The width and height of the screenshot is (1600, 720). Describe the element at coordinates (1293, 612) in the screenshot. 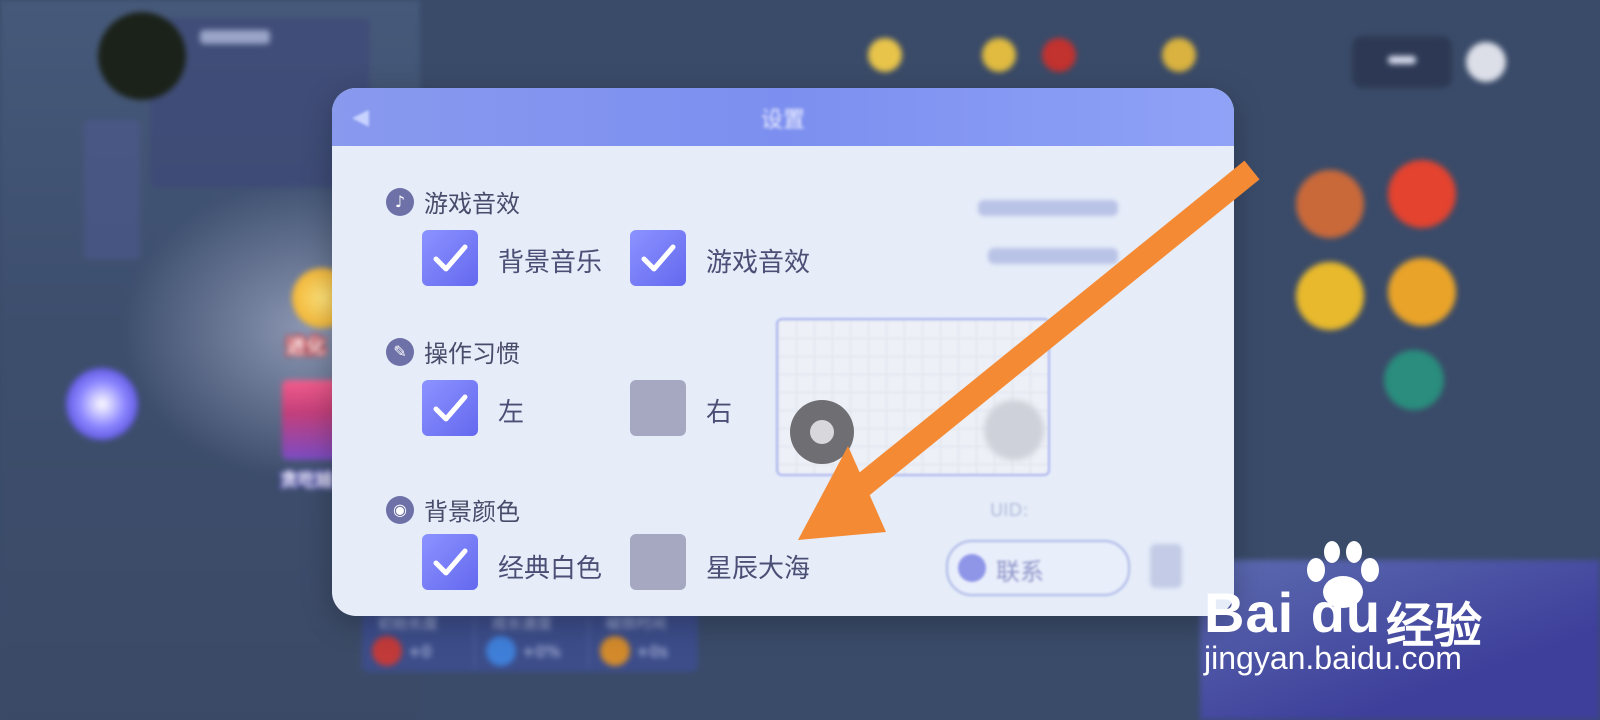

I see `watermark-brand: Bai du` at that location.